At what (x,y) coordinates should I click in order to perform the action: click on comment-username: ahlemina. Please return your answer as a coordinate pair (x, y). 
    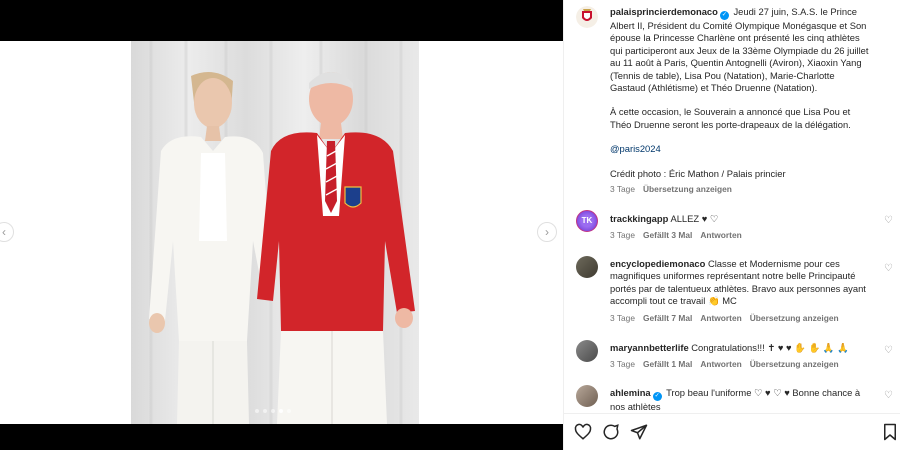
    Looking at the image, I should click on (630, 392).